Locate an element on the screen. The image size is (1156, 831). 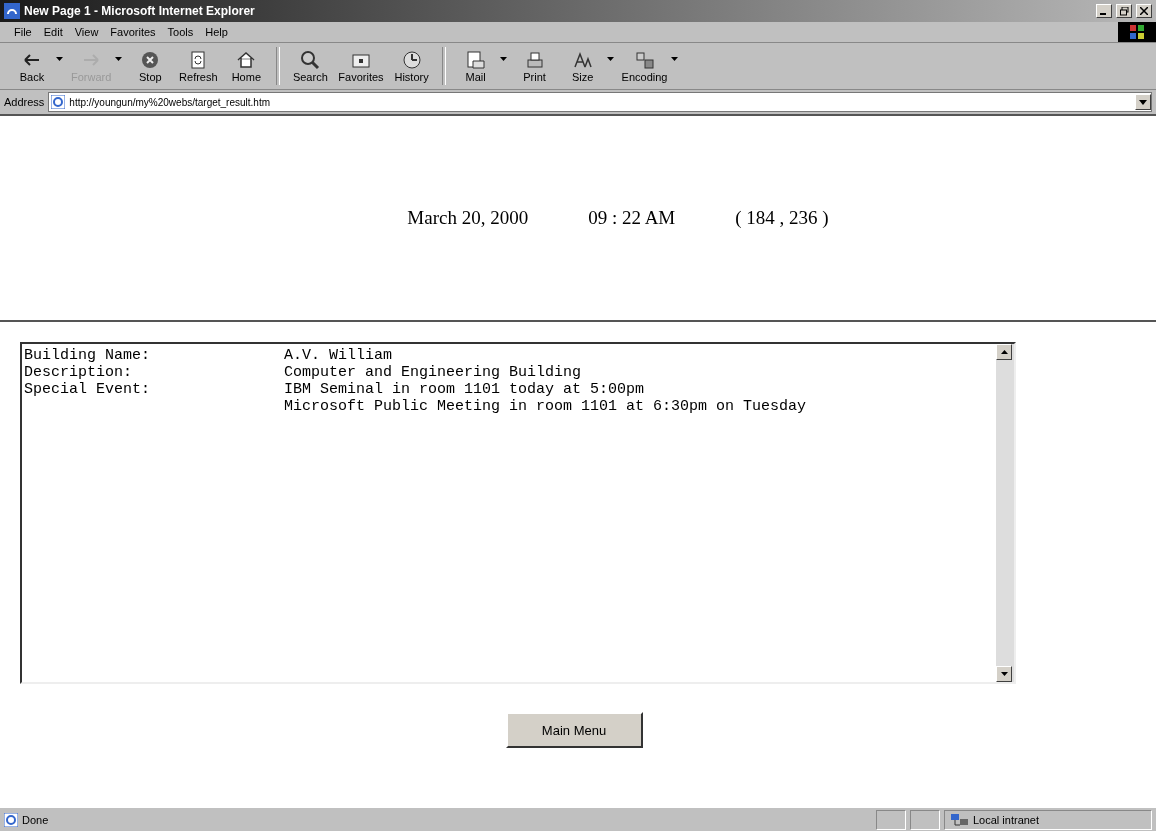
mail-icon is located at coordinates (475, 60).